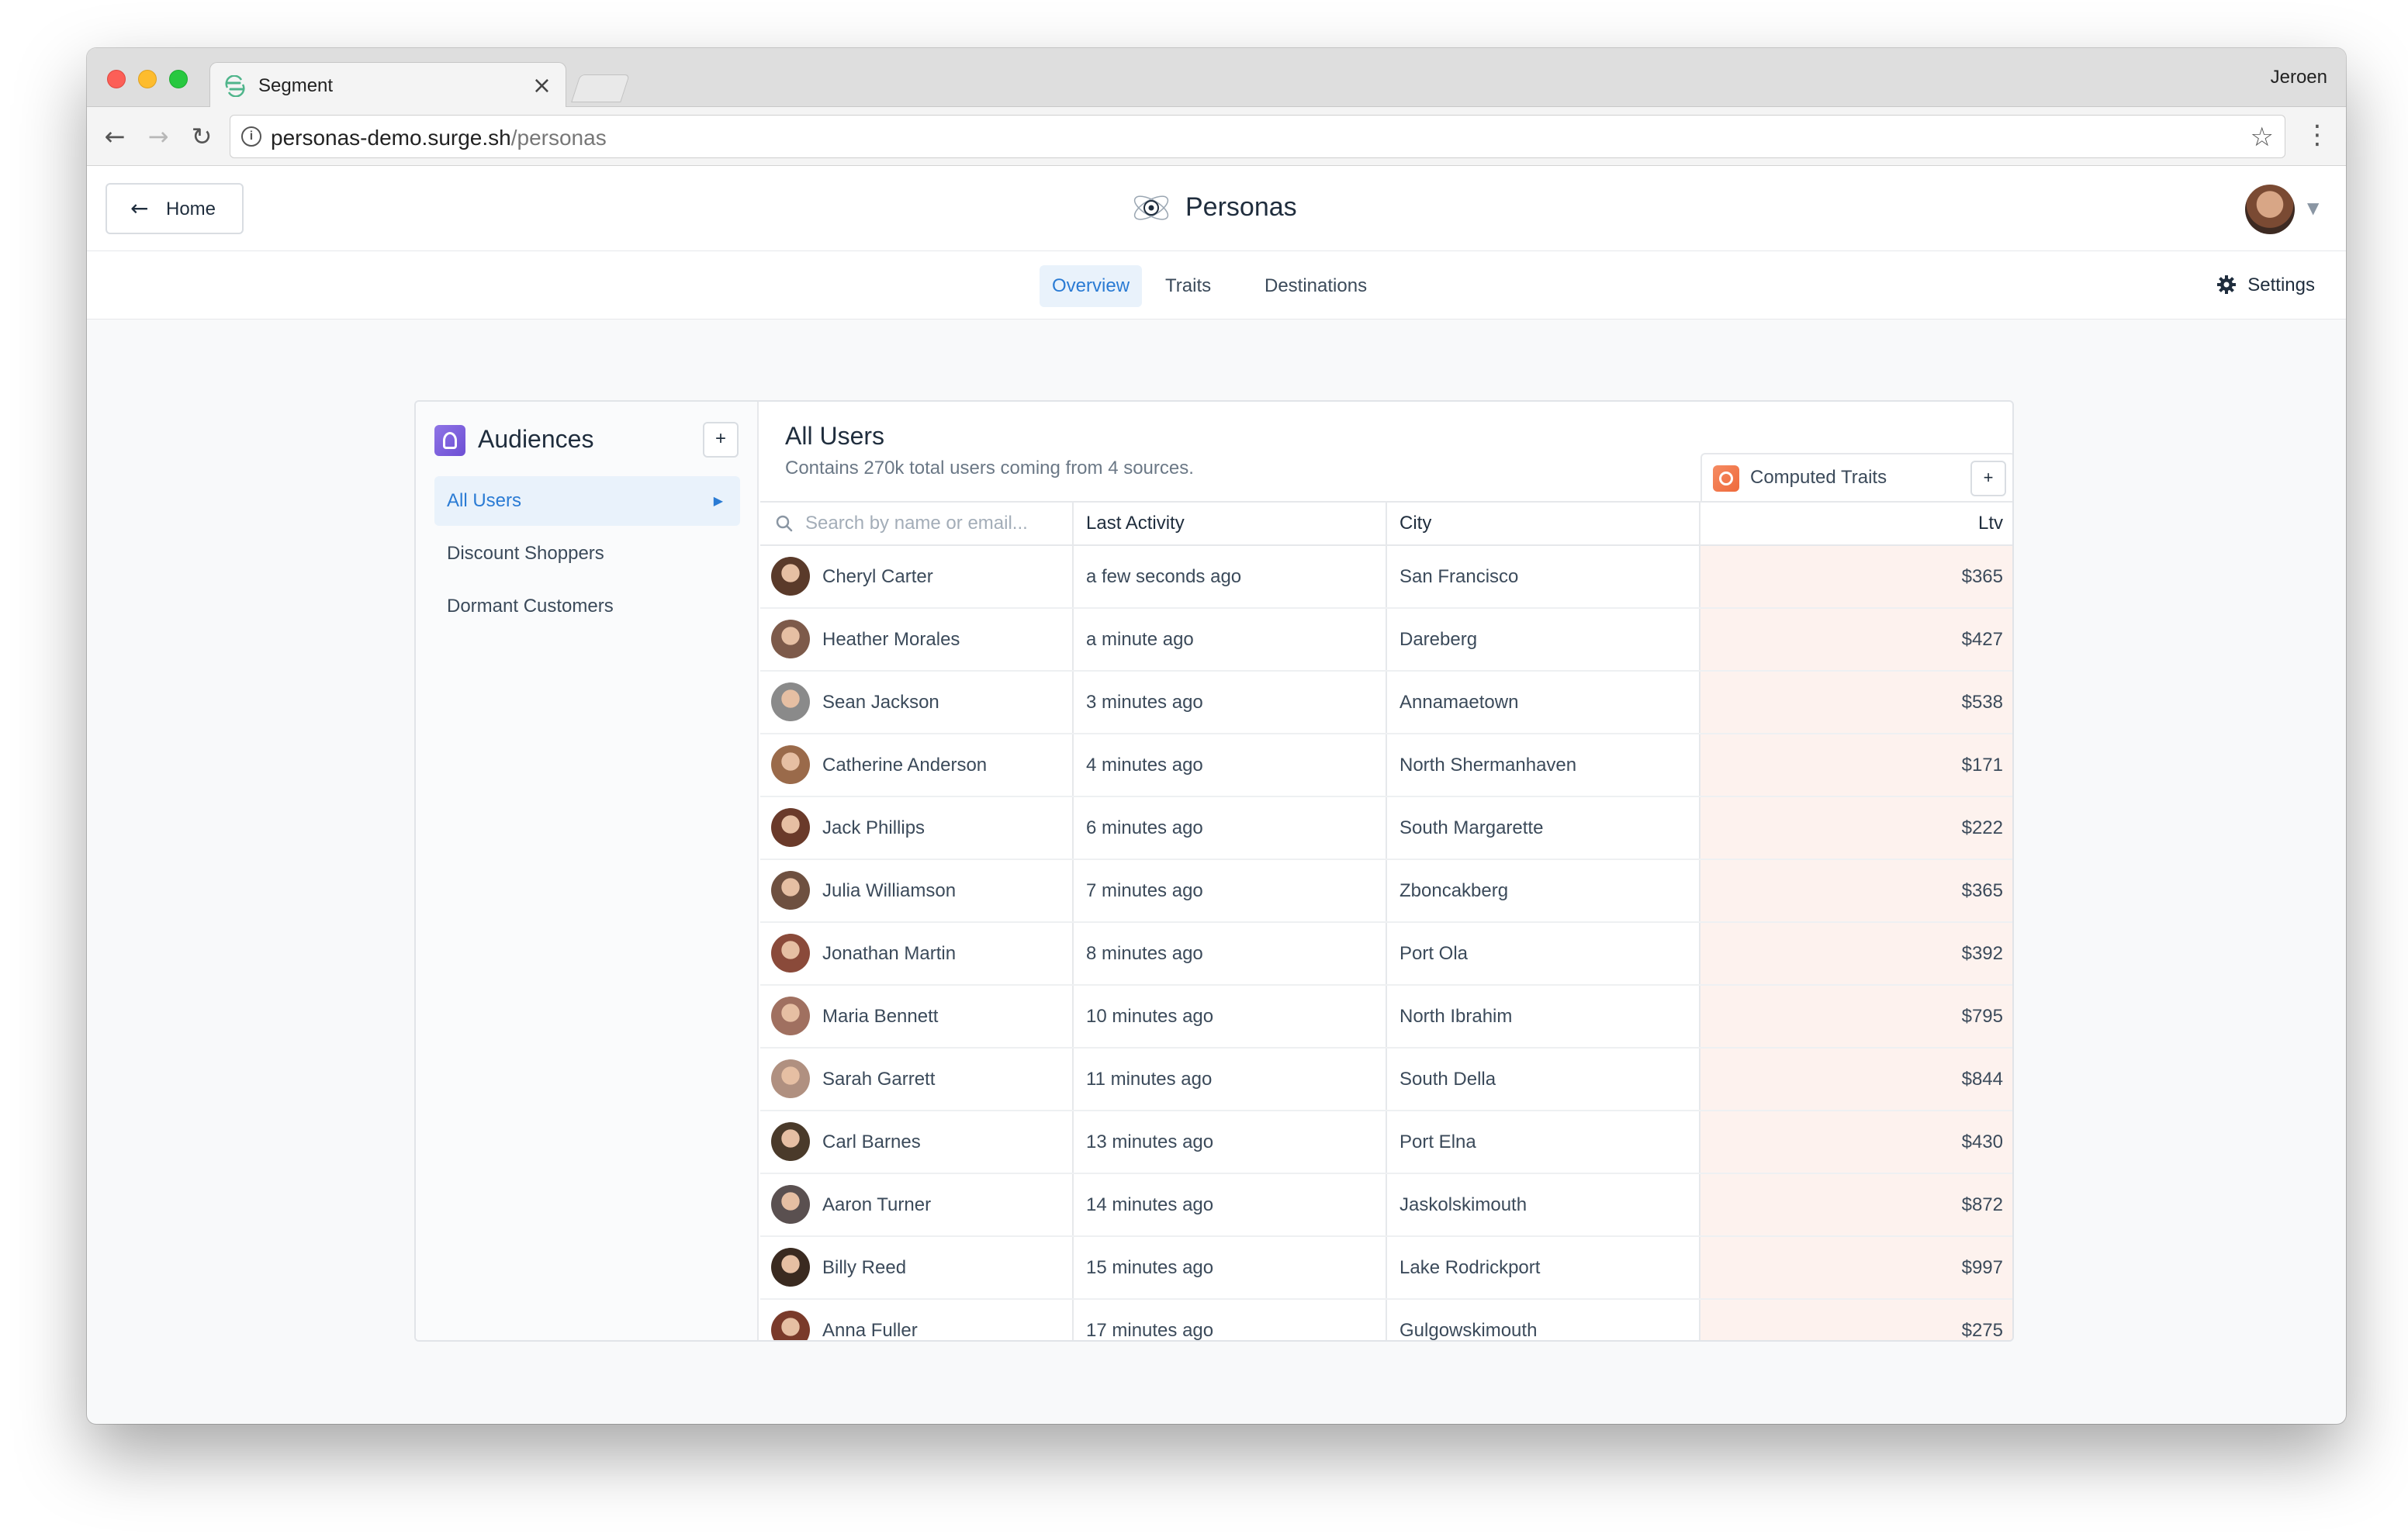  I want to click on user-name: Sean Jackson, so click(880, 702).